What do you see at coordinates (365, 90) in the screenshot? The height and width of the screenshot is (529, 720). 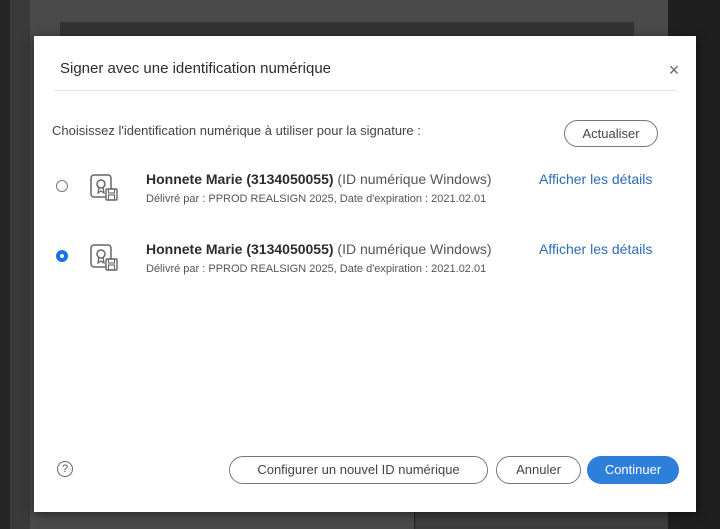 I see `title-divider` at bounding box center [365, 90].